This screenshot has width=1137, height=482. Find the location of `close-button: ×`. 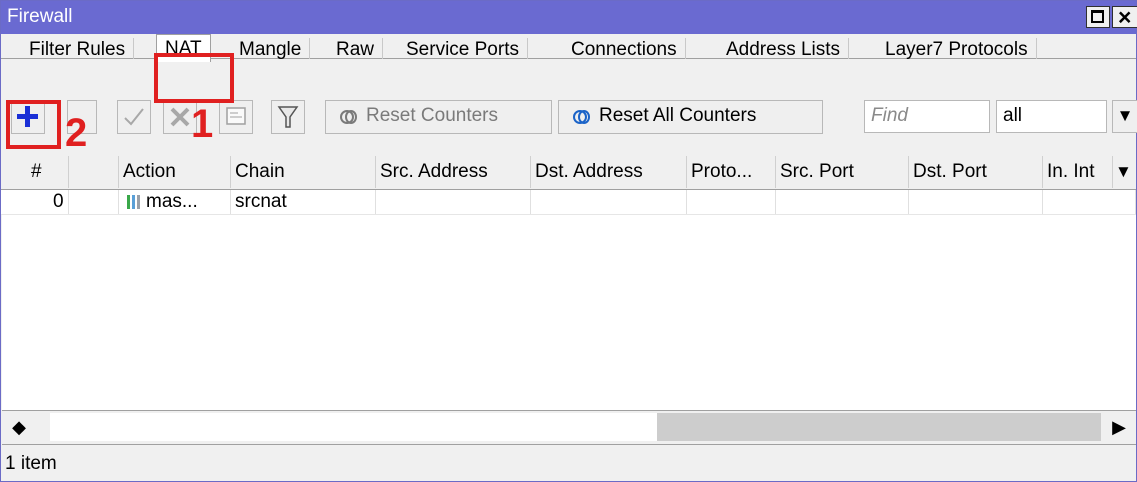

close-button: × is located at coordinates (1124, 17).